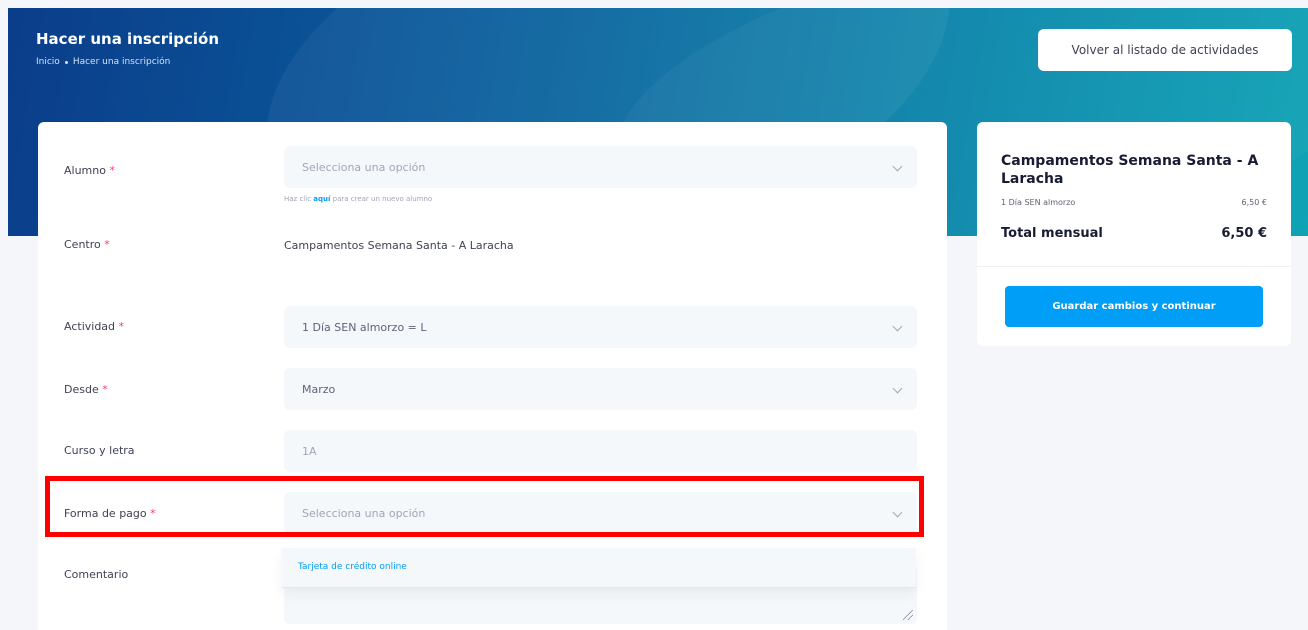 This screenshot has height=630, width=1308. Describe the element at coordinates (121, 62) in the screenshot. I see `breadcrumb-current: Hacer una inscripción` at that location.